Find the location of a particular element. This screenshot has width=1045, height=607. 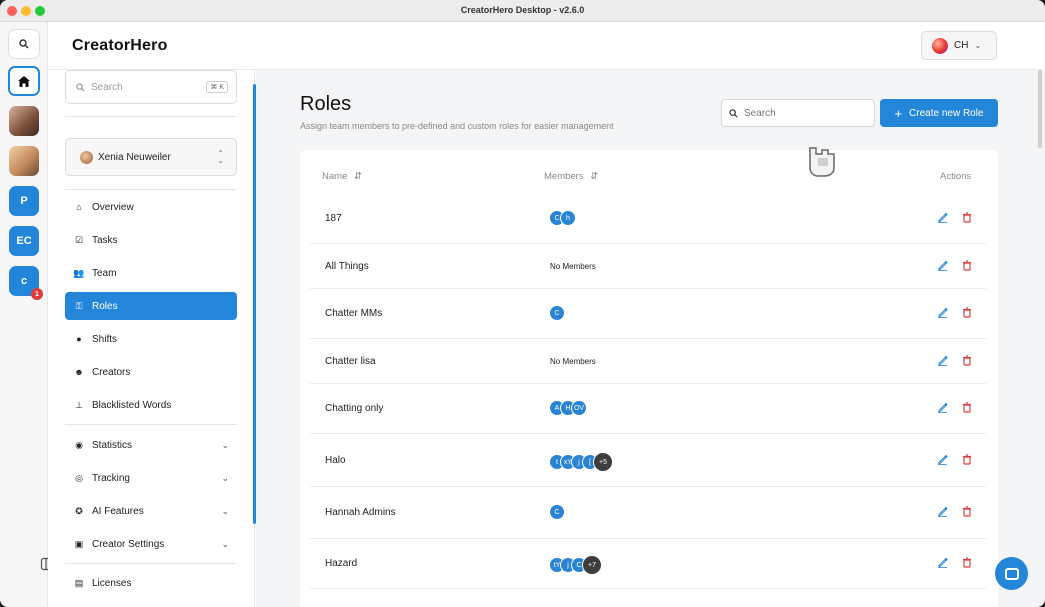

sidebar-item-ai-features: ✪ AI Features ⌄ is located at coordinates (151, 511).